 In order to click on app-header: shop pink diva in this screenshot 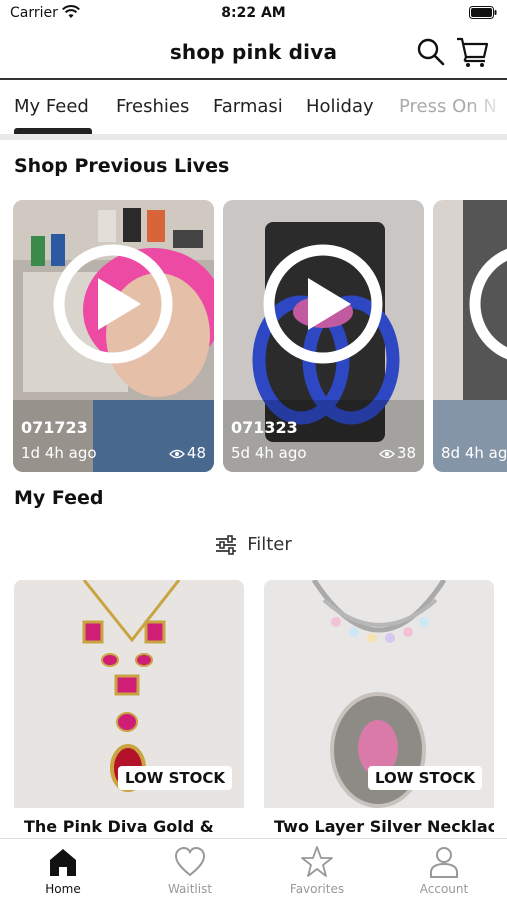, I will do `click(253, 54)`.